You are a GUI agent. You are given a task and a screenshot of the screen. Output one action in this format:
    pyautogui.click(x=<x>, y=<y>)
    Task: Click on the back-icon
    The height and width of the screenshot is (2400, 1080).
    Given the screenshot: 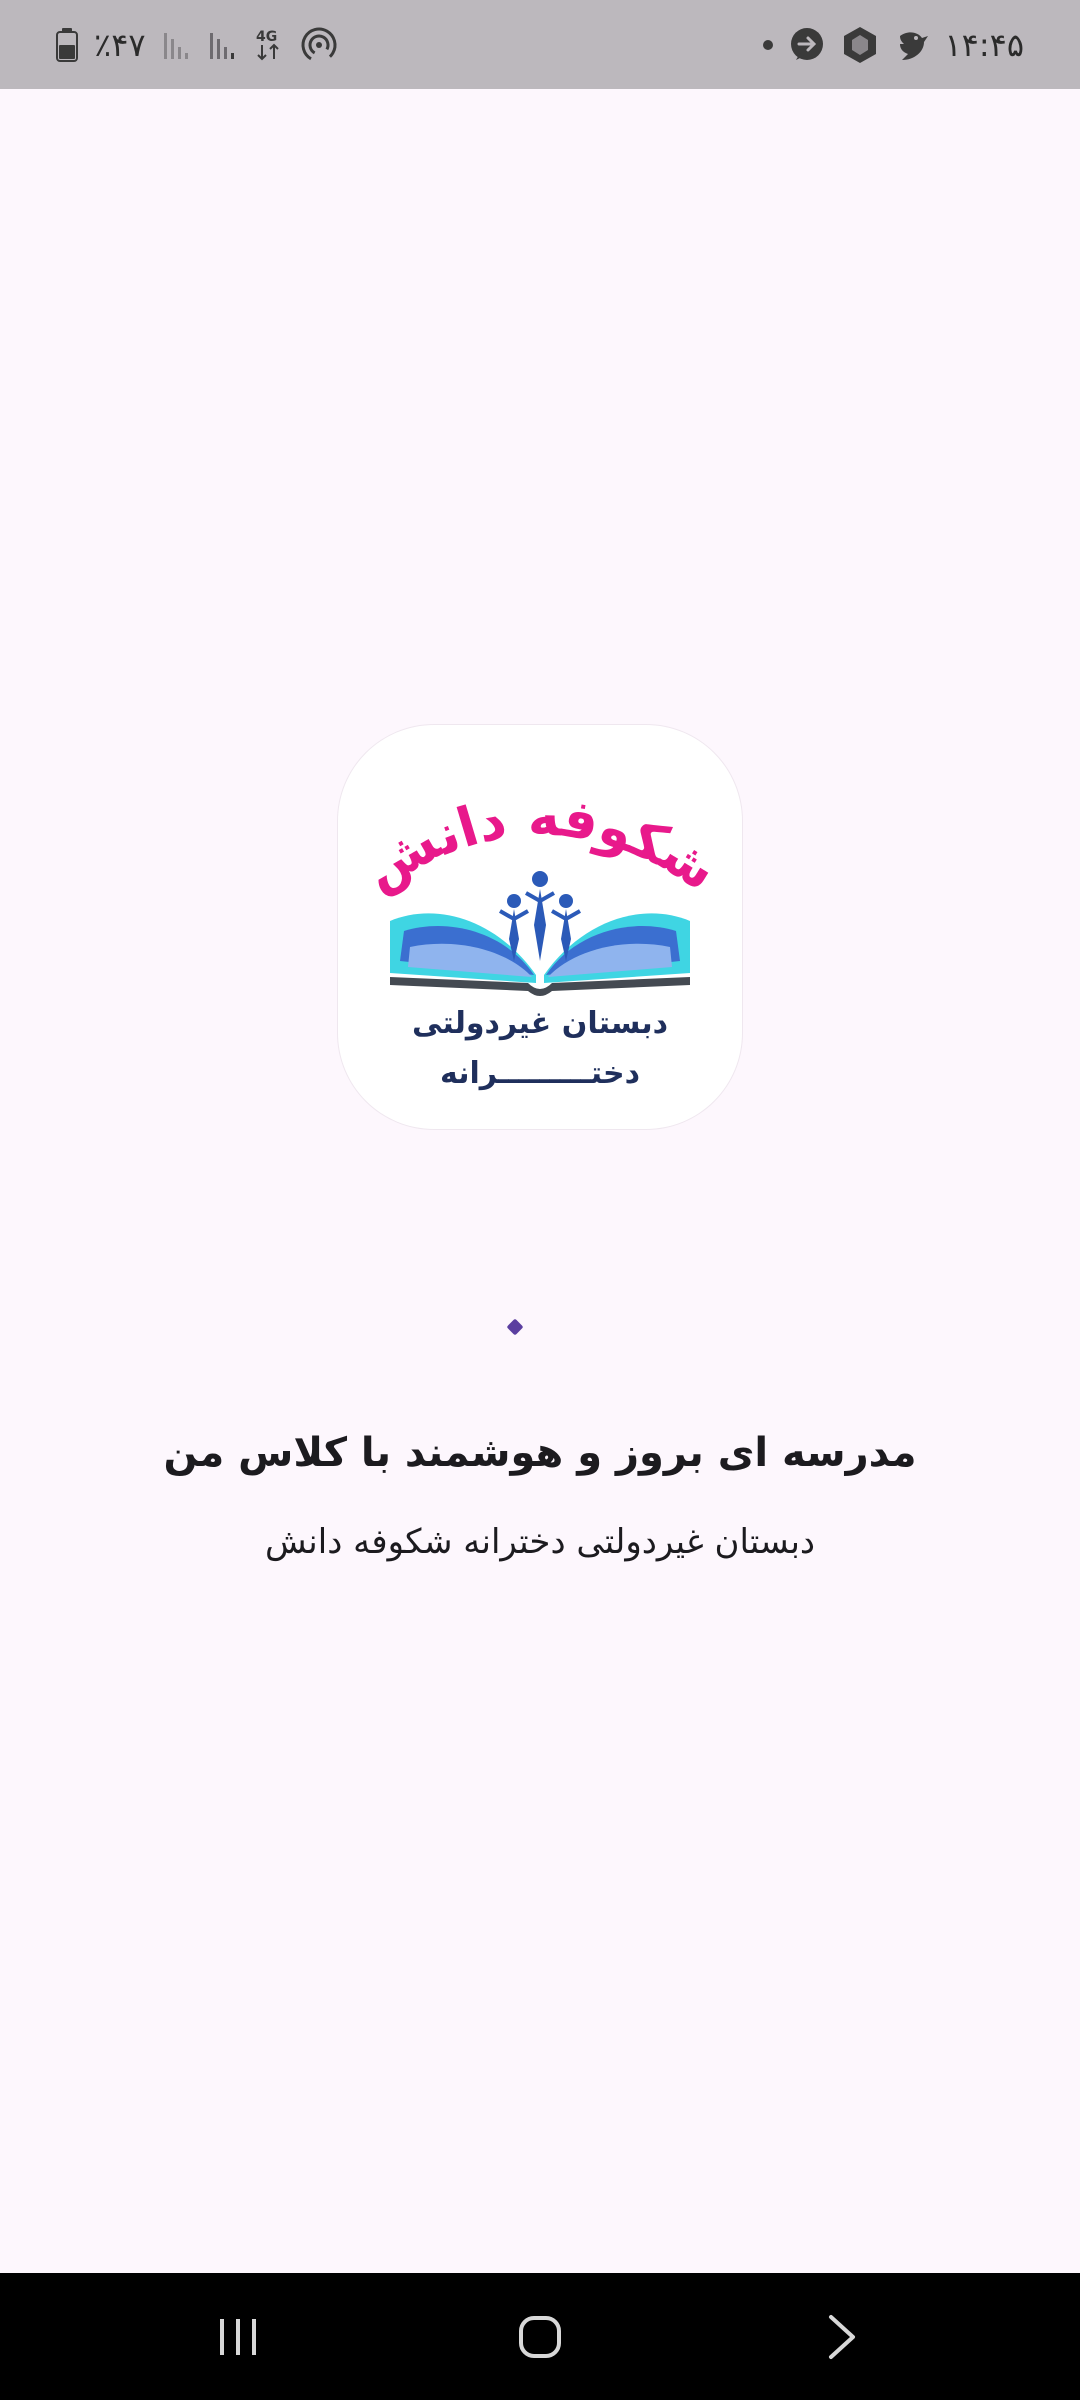 What is the action you would take?
    pyautogui.click(x=842, y=2336)
    